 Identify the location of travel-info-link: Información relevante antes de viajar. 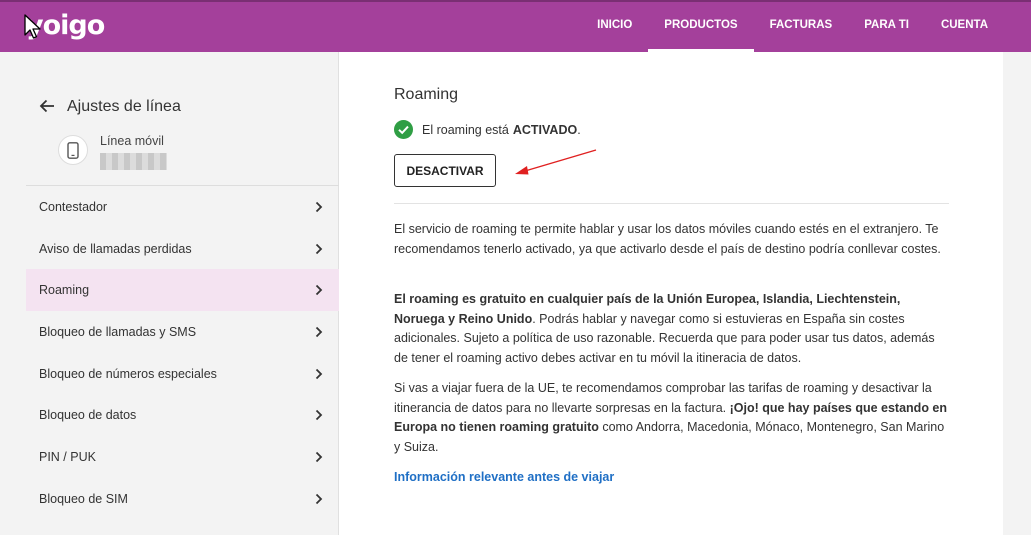
(504, 477).